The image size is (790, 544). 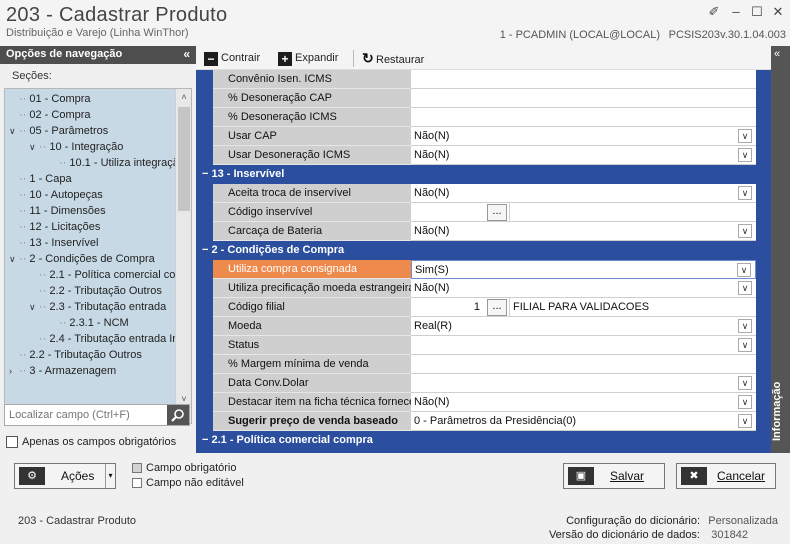 I want to click on mandatory-only-label: Apenas os campos obrigatórios, so click(x=99, y=442).